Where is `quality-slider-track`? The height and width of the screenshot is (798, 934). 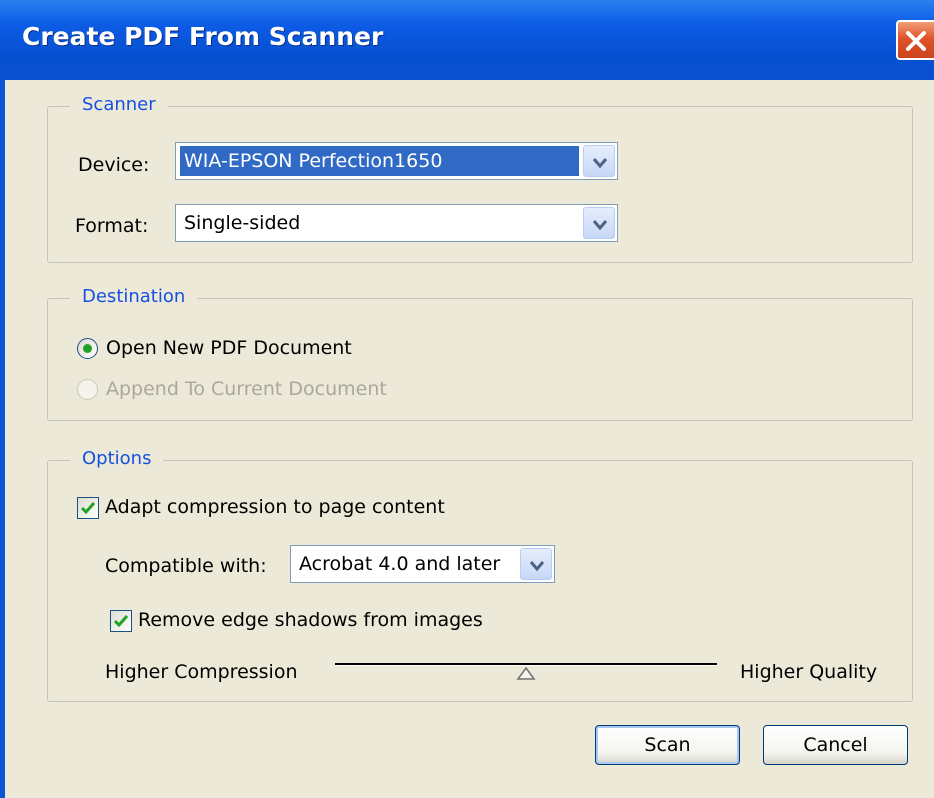 quality-slider-track is located at coordinates (526, 664).